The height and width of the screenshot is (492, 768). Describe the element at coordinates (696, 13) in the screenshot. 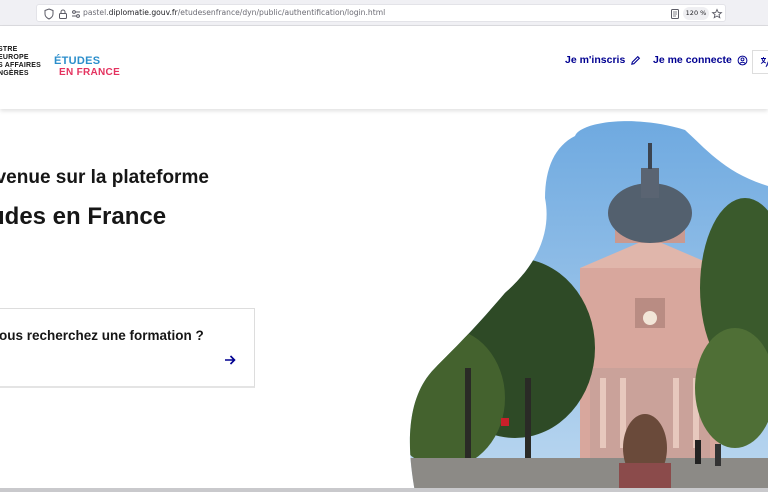

I see `zoom-indicator: 120 %` at that location.